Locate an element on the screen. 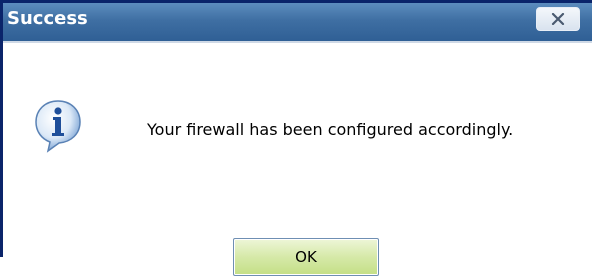  close-button is located at coordinates (558, 19).